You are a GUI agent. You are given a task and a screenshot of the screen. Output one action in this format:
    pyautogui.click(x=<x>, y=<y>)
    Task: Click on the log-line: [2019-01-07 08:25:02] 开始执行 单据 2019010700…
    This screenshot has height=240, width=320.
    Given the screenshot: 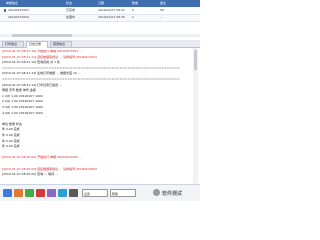 What is the action you would take?
    pyautogui.click(x=42, y=157)
    